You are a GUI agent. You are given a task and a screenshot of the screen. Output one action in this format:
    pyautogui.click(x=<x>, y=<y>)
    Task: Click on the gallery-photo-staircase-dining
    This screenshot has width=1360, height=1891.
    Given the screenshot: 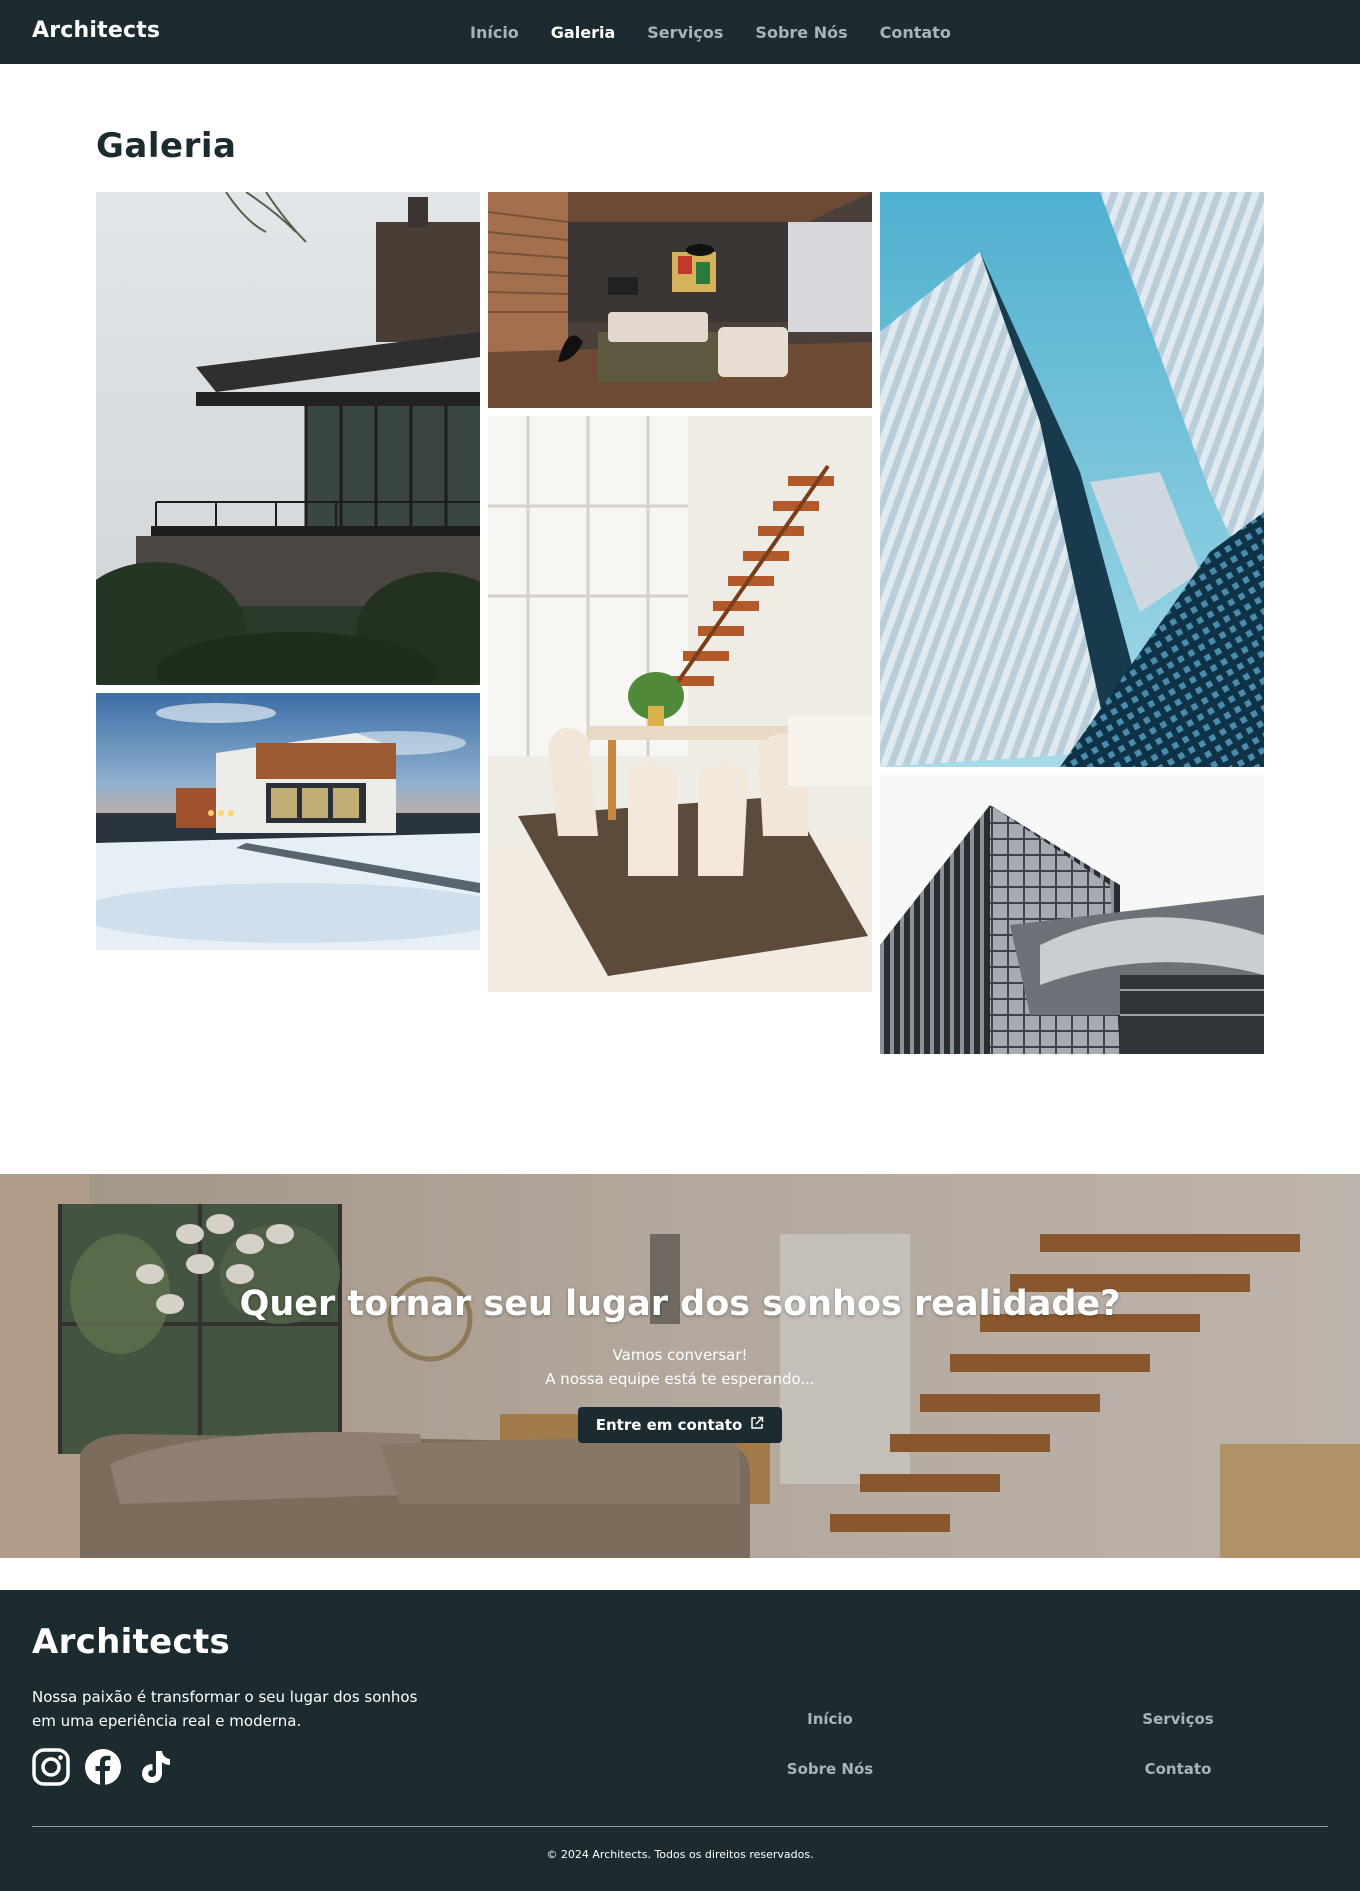 What is the action you would take?
    pyautogui.click(x=680, y=704)
    